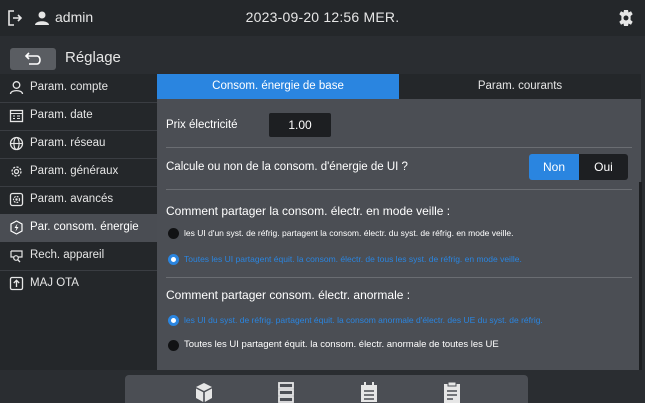 The image size is (645, 403). What do you see at coordinates (326, 389) in the screenshot?
I see `bottom-nav` at bounding box center [326, 389].